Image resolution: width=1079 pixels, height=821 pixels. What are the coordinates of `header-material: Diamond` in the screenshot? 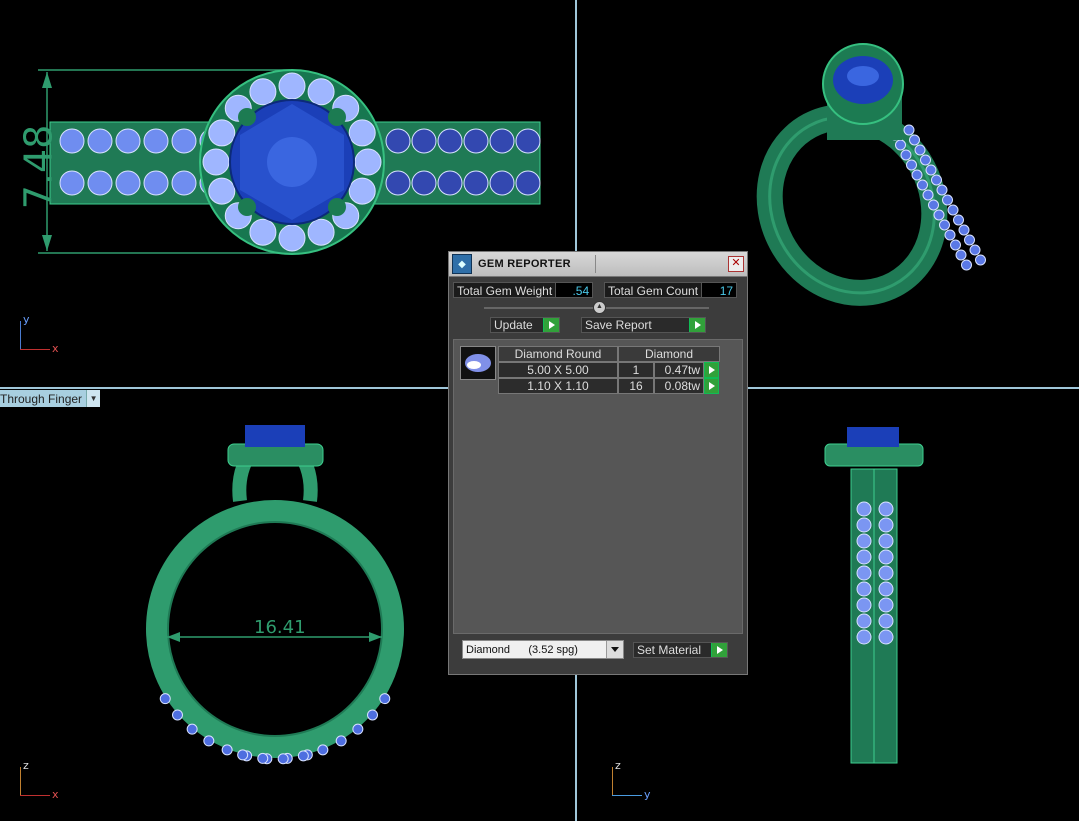 It's located at (669, 354).